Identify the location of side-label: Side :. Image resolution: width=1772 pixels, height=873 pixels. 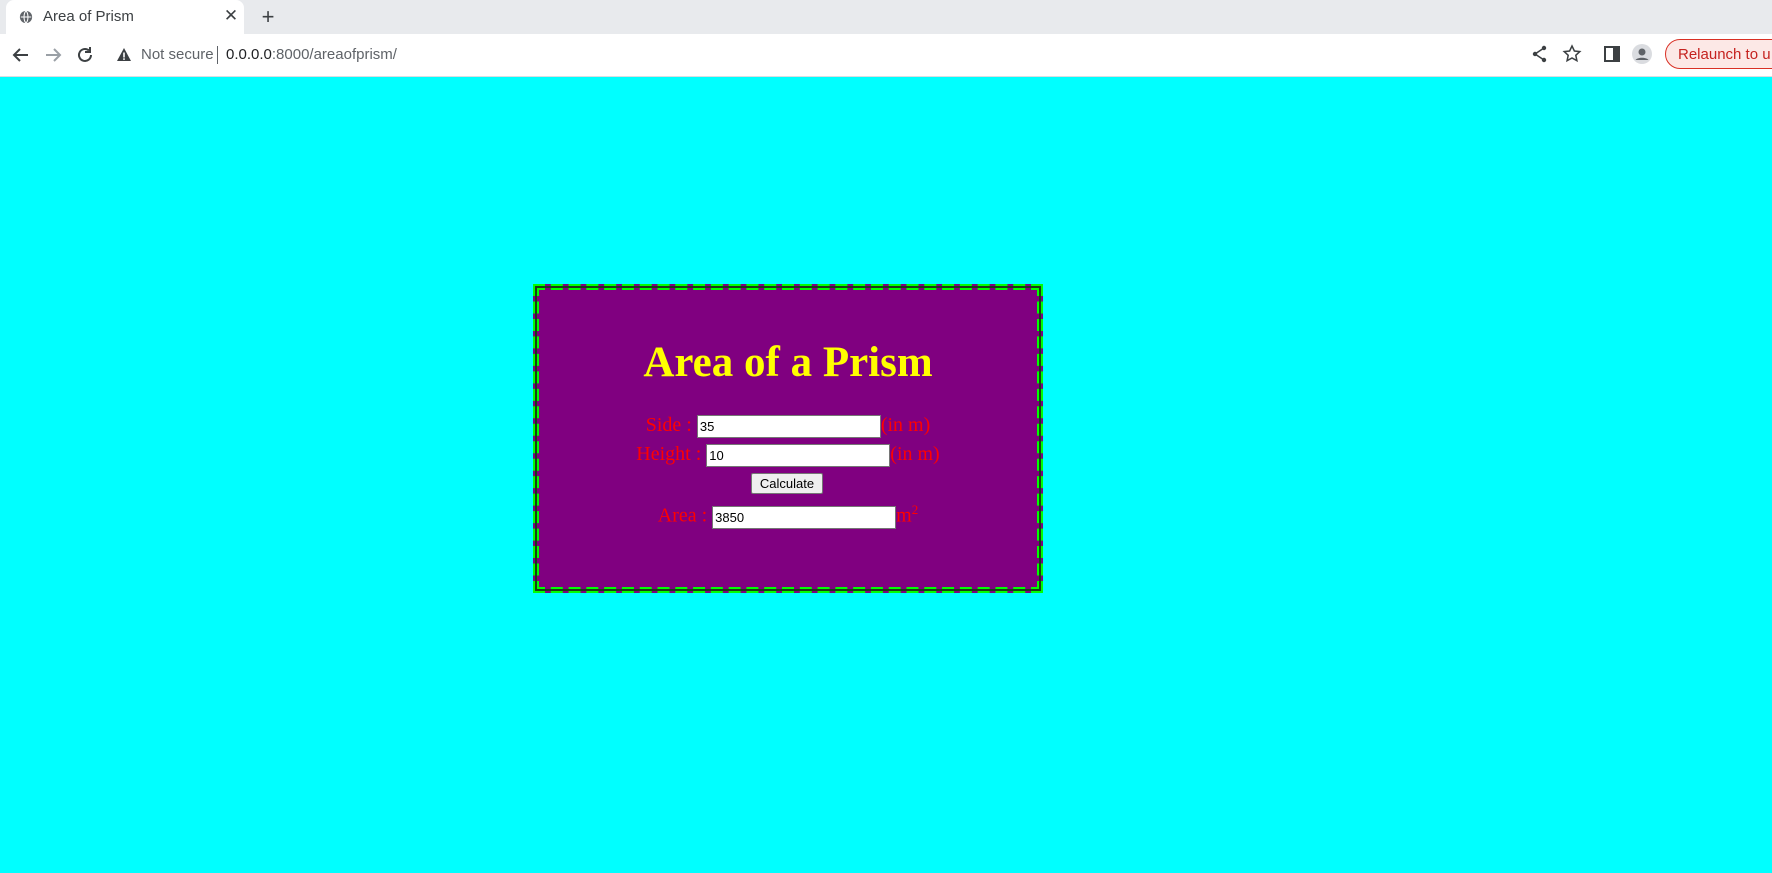
(671, 425).